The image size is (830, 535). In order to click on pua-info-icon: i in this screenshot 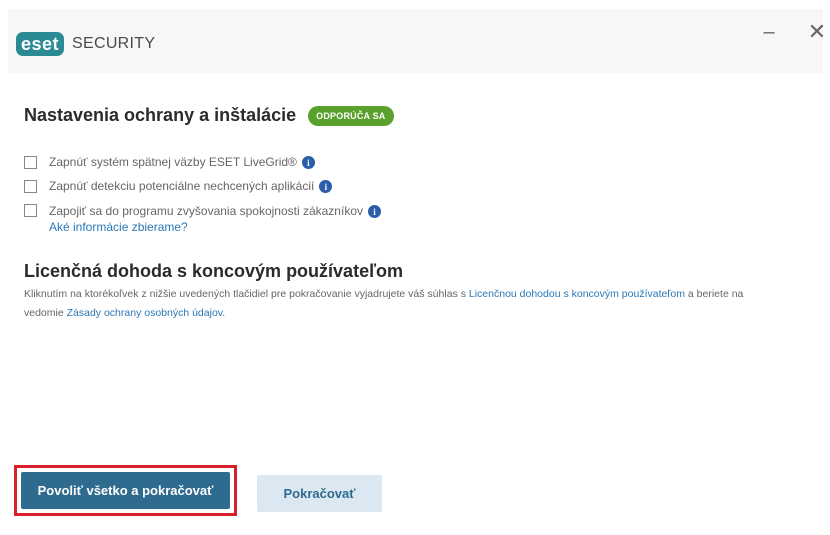, I will do `click(326, 187)`.